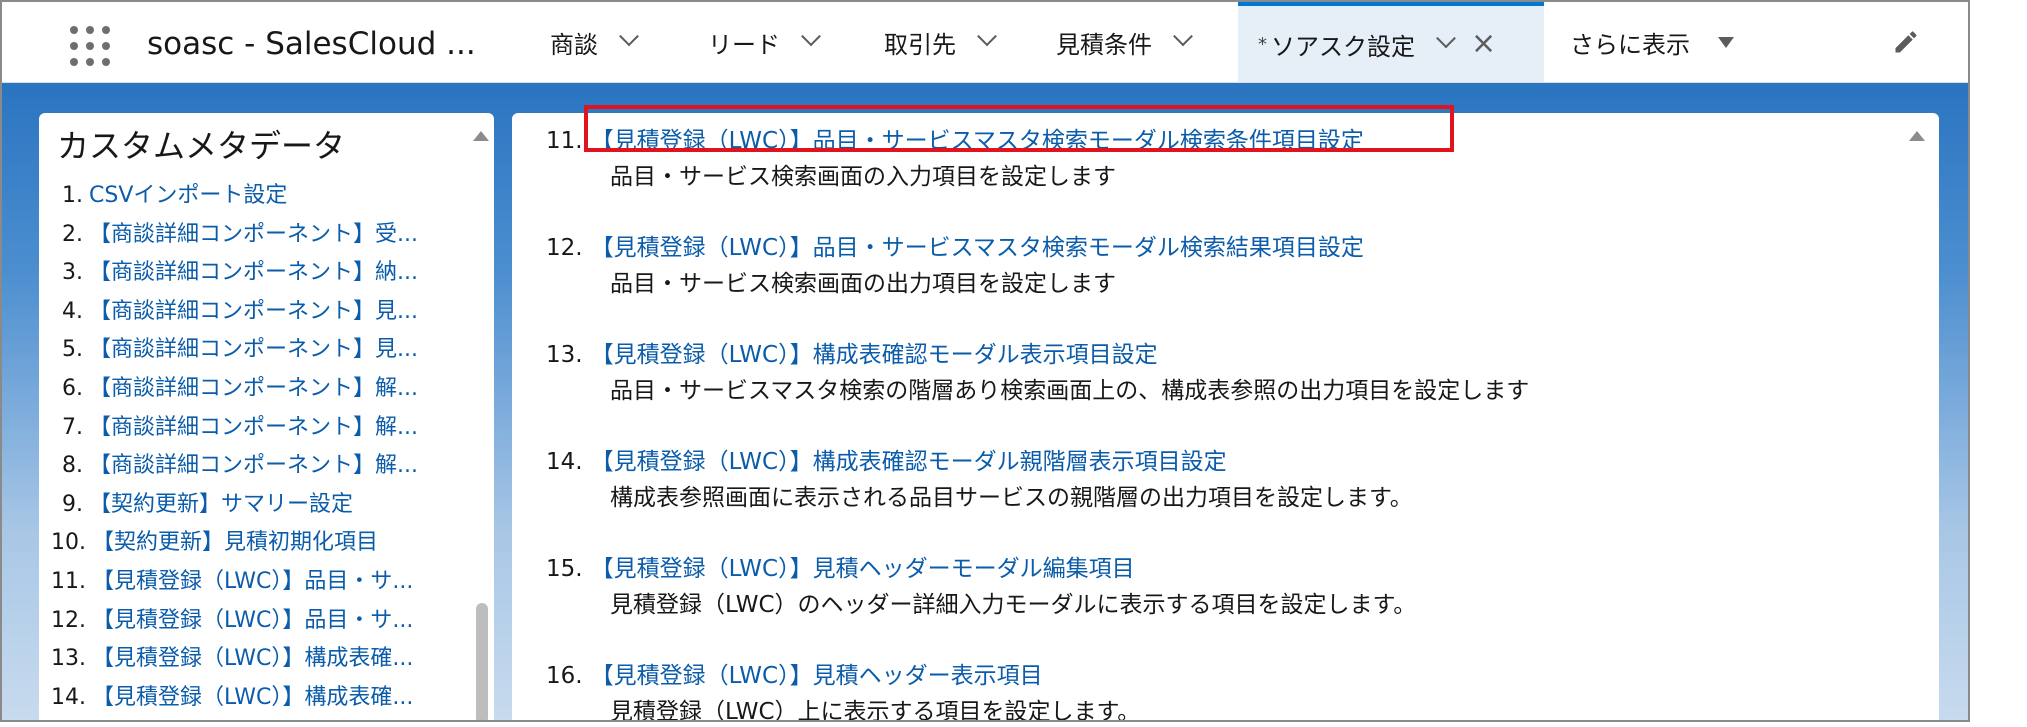  I want to click on list-item-number: 13., so click(68, 659).